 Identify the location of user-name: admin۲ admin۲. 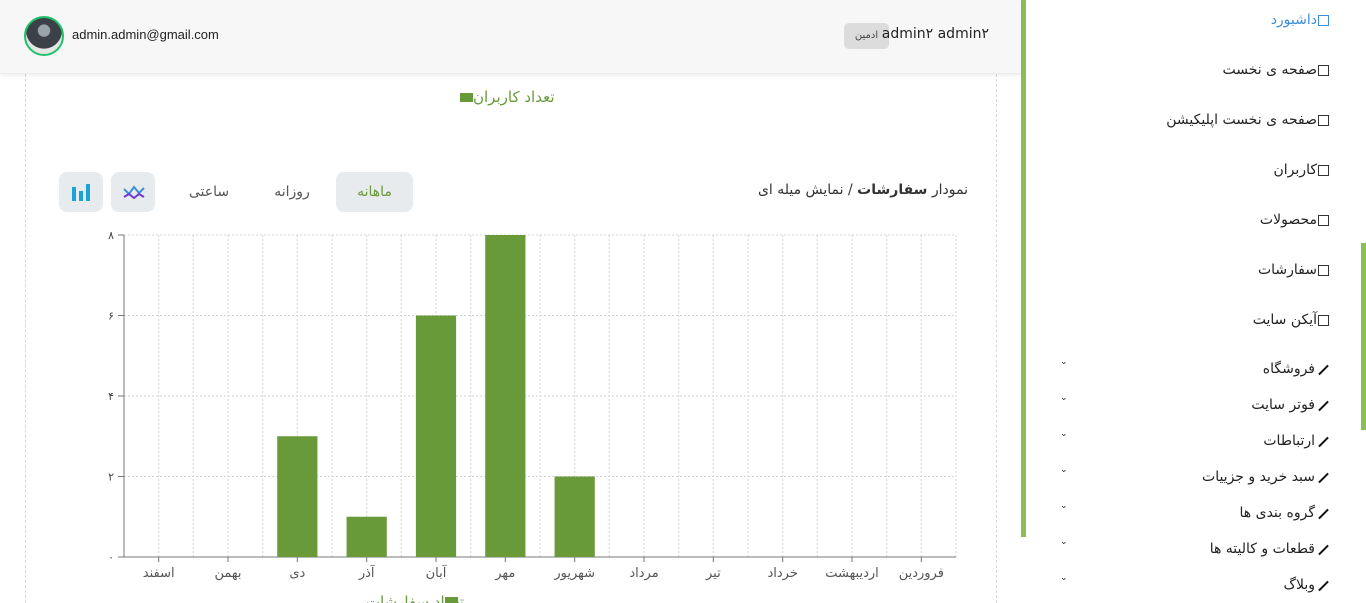
(935, 34).